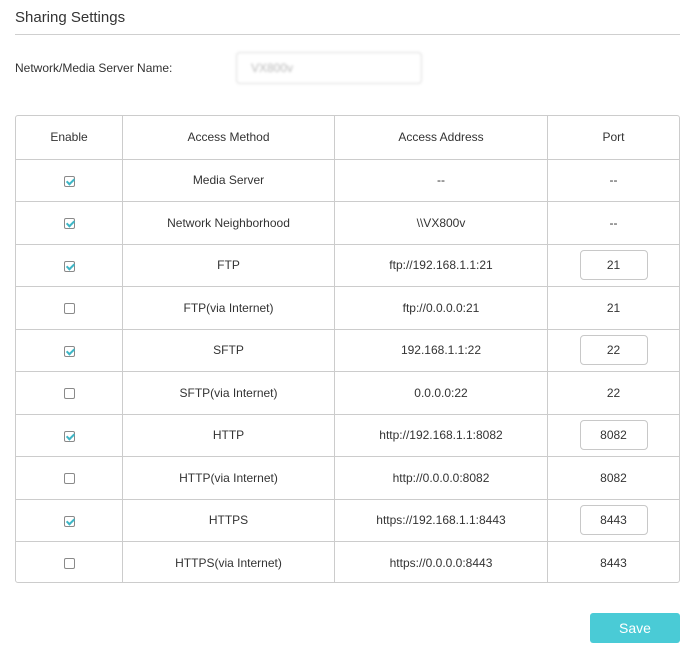  I want to click on server-name-label: Network/Media Server Name:, so click(94, 68).